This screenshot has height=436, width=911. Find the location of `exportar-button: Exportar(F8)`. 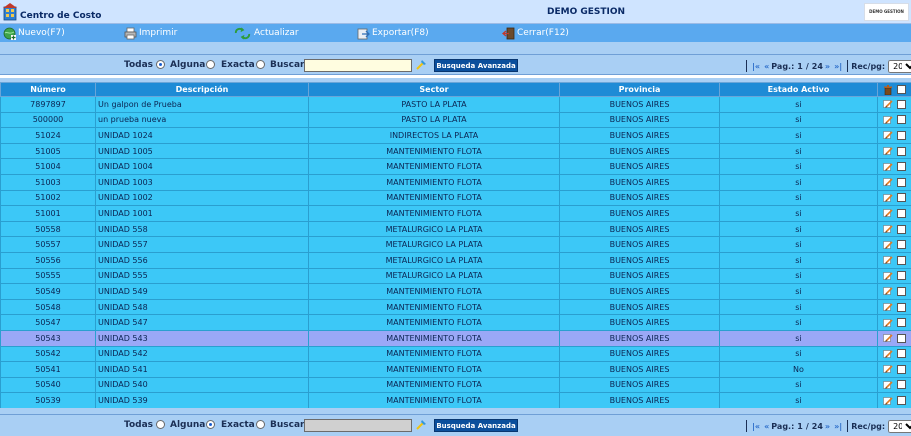

exportar-button: Exportar(F8) is located at coordinates (393, 33).